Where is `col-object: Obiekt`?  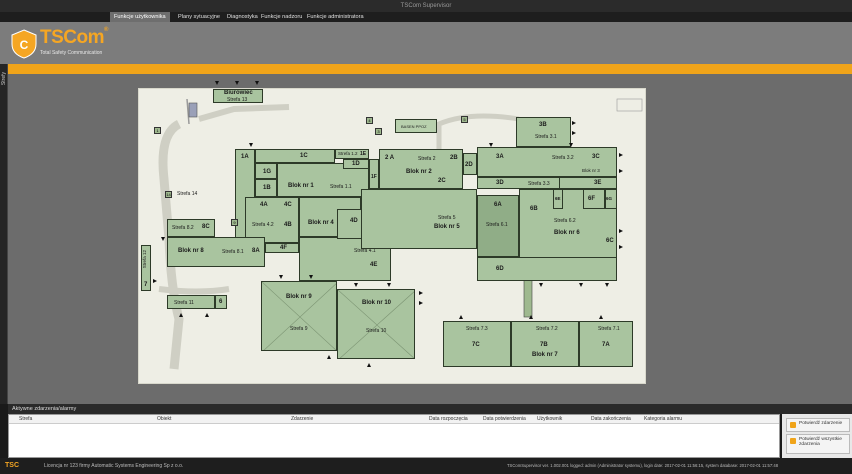
col-object: Obiekt is located at coordinates (164, 419).